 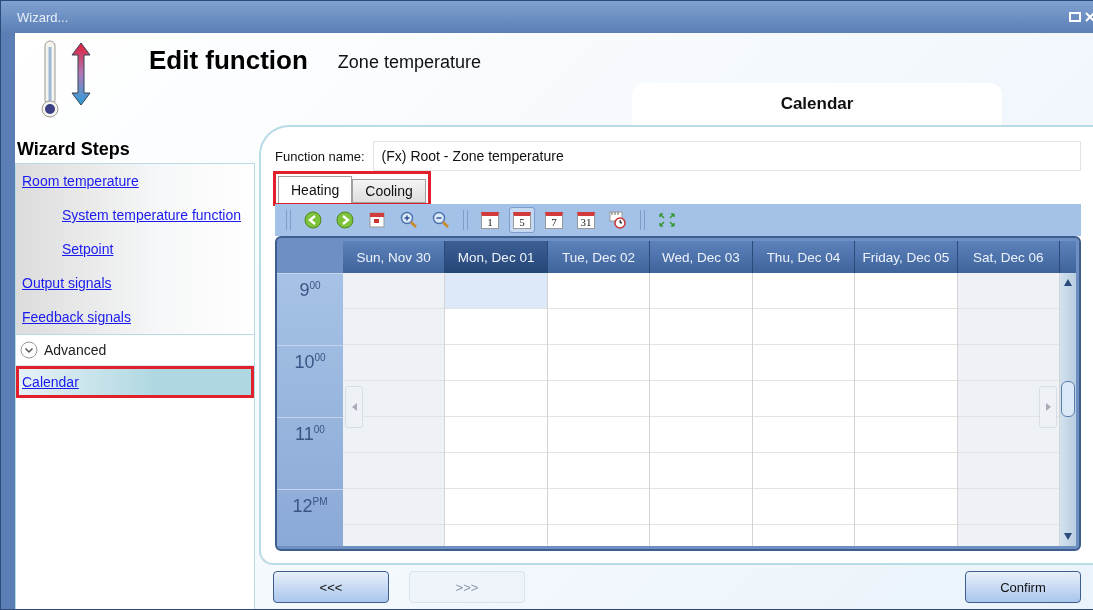 I want to click on day-header: Mon, Dec 01, so click(x=496, y=257).